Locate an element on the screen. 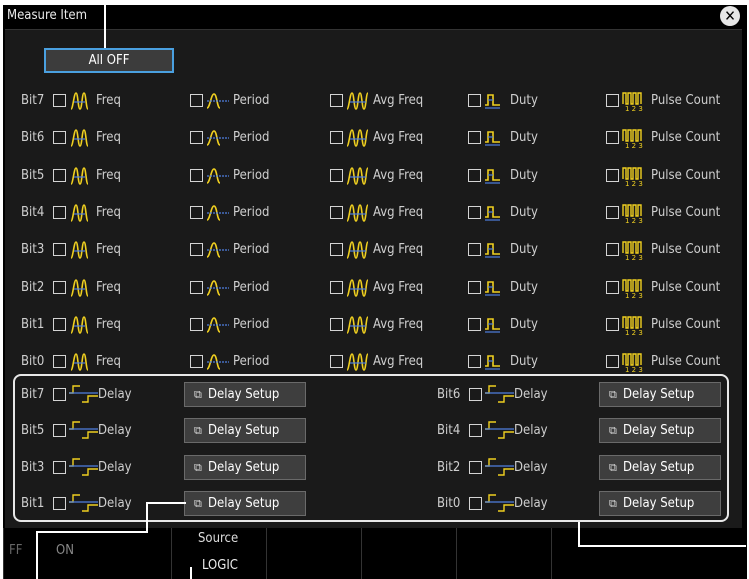  softkey-on-off: FF ON is located at coordinates (41, 553).